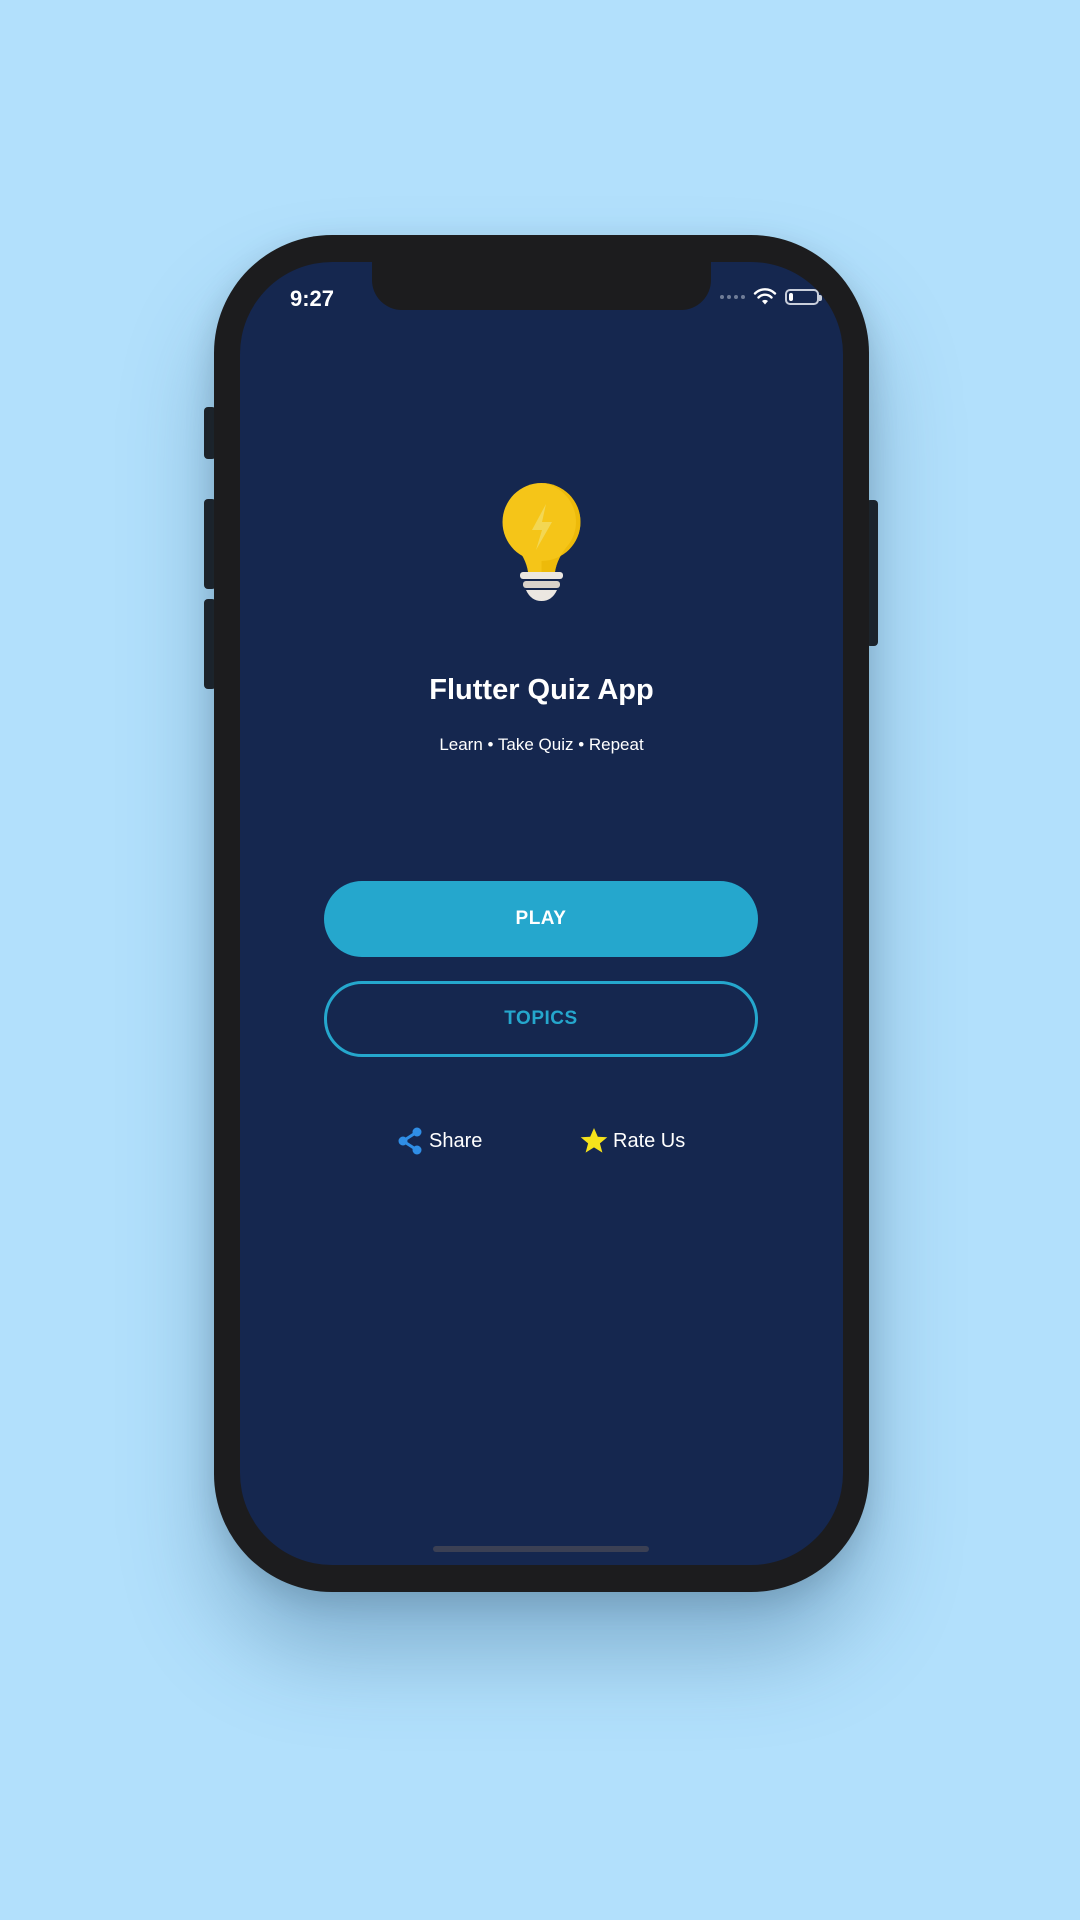 Image resolution: width=1080 pixels, height=1920 pixels. What do you see at coordinates (312, 298) in the screenshot?
I see `status-time: 9:27` at bounding box center [312, 298].